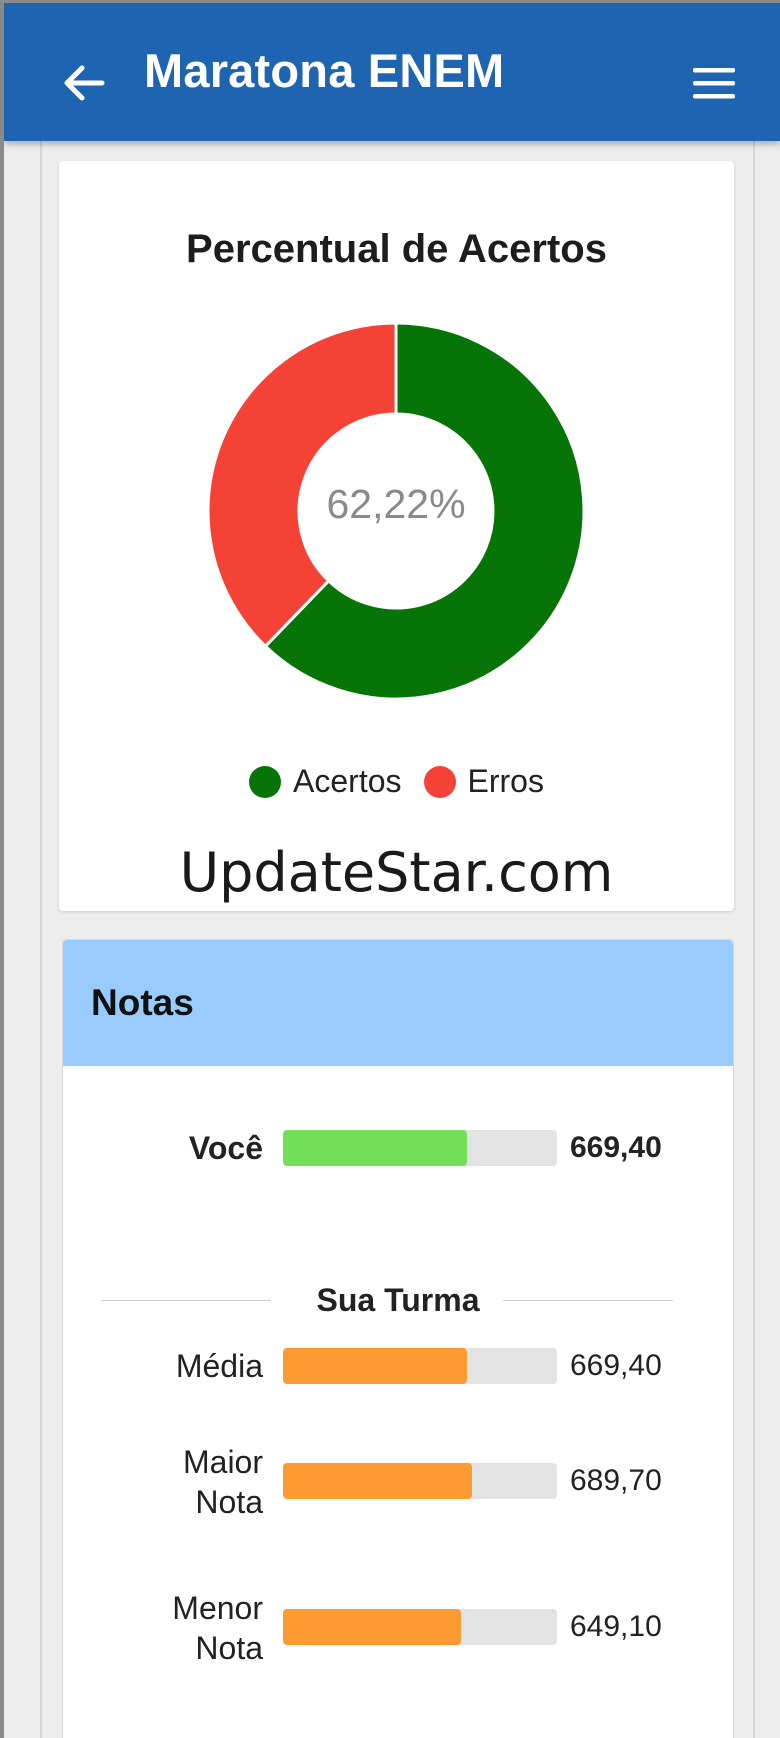 This screenshot has width=780, height=1738. I want to click on divider-sua-turma: Sua Turma, so click(398, 1300).